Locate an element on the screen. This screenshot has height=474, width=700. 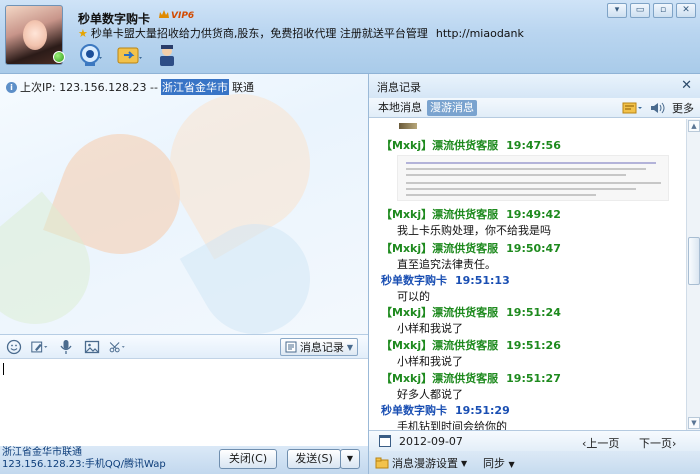
send-button: 发送(S) is located at coordinates (314, 459).